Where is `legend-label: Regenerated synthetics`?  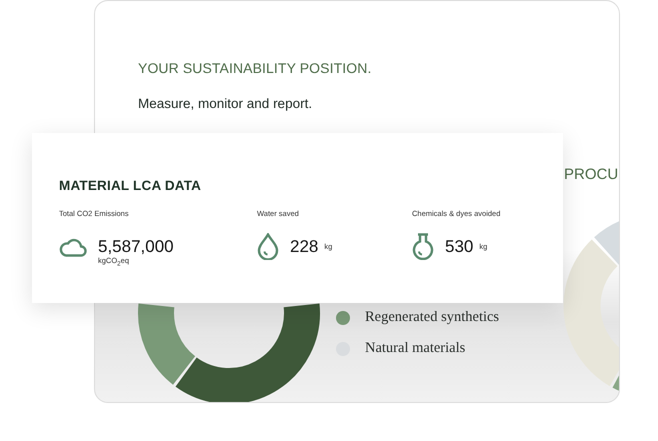
legend-label: Regenerated synthetics is located at coordinates (432, 317).